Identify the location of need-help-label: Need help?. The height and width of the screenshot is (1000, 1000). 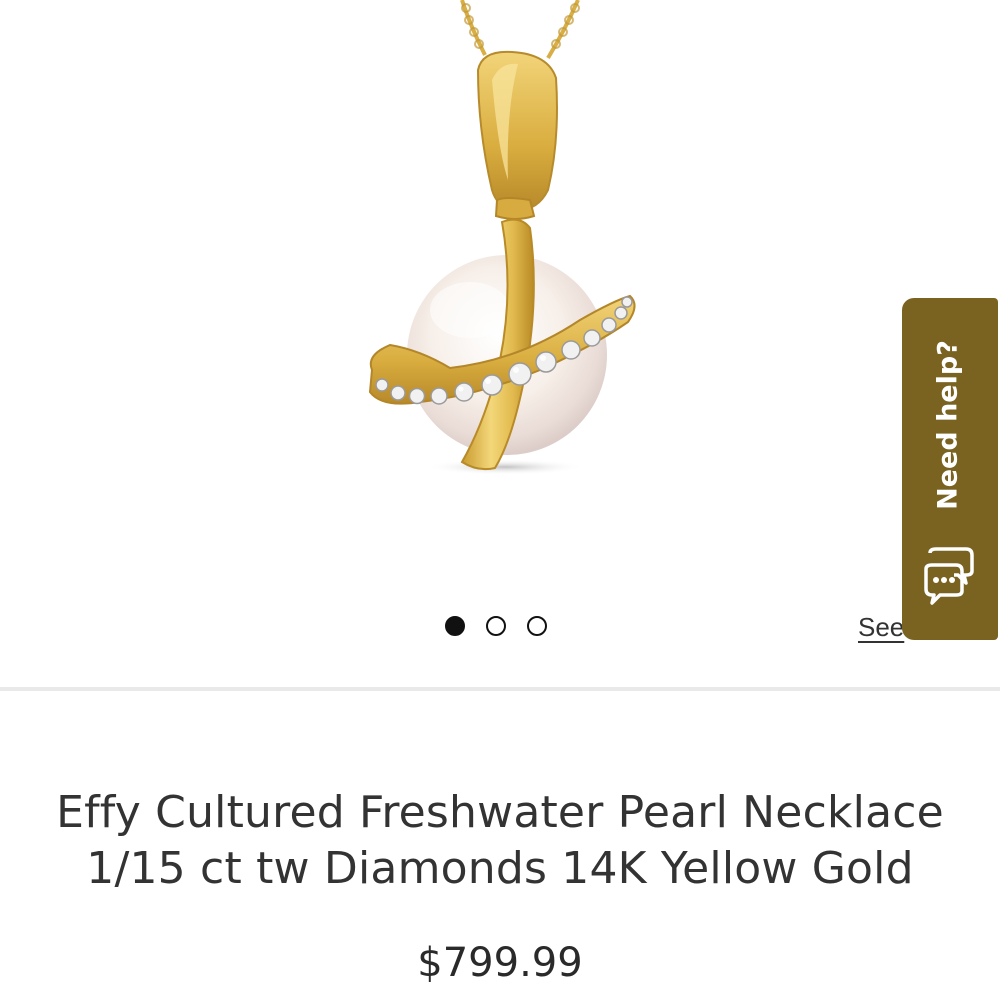
(948, 425).